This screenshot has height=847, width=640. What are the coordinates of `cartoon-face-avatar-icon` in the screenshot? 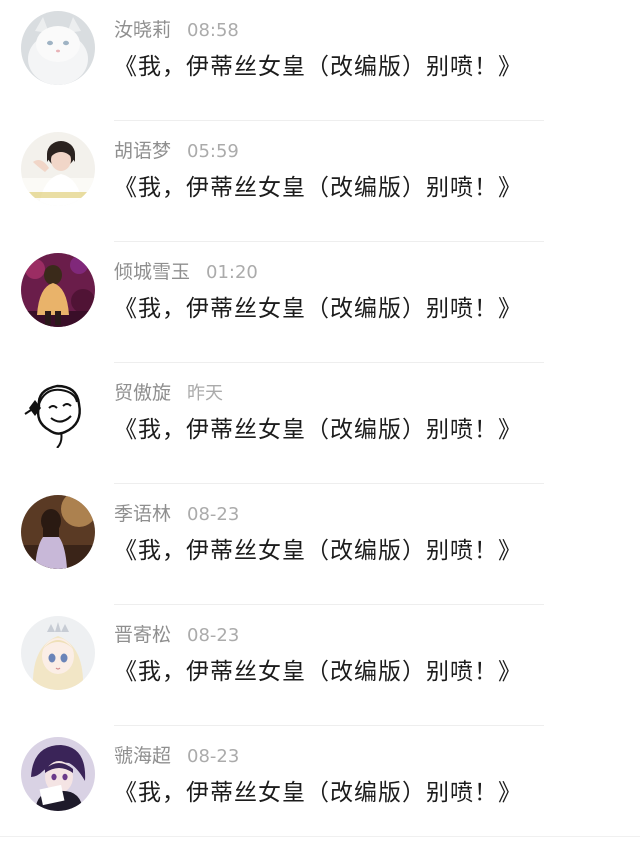 It's located at (58, 411).